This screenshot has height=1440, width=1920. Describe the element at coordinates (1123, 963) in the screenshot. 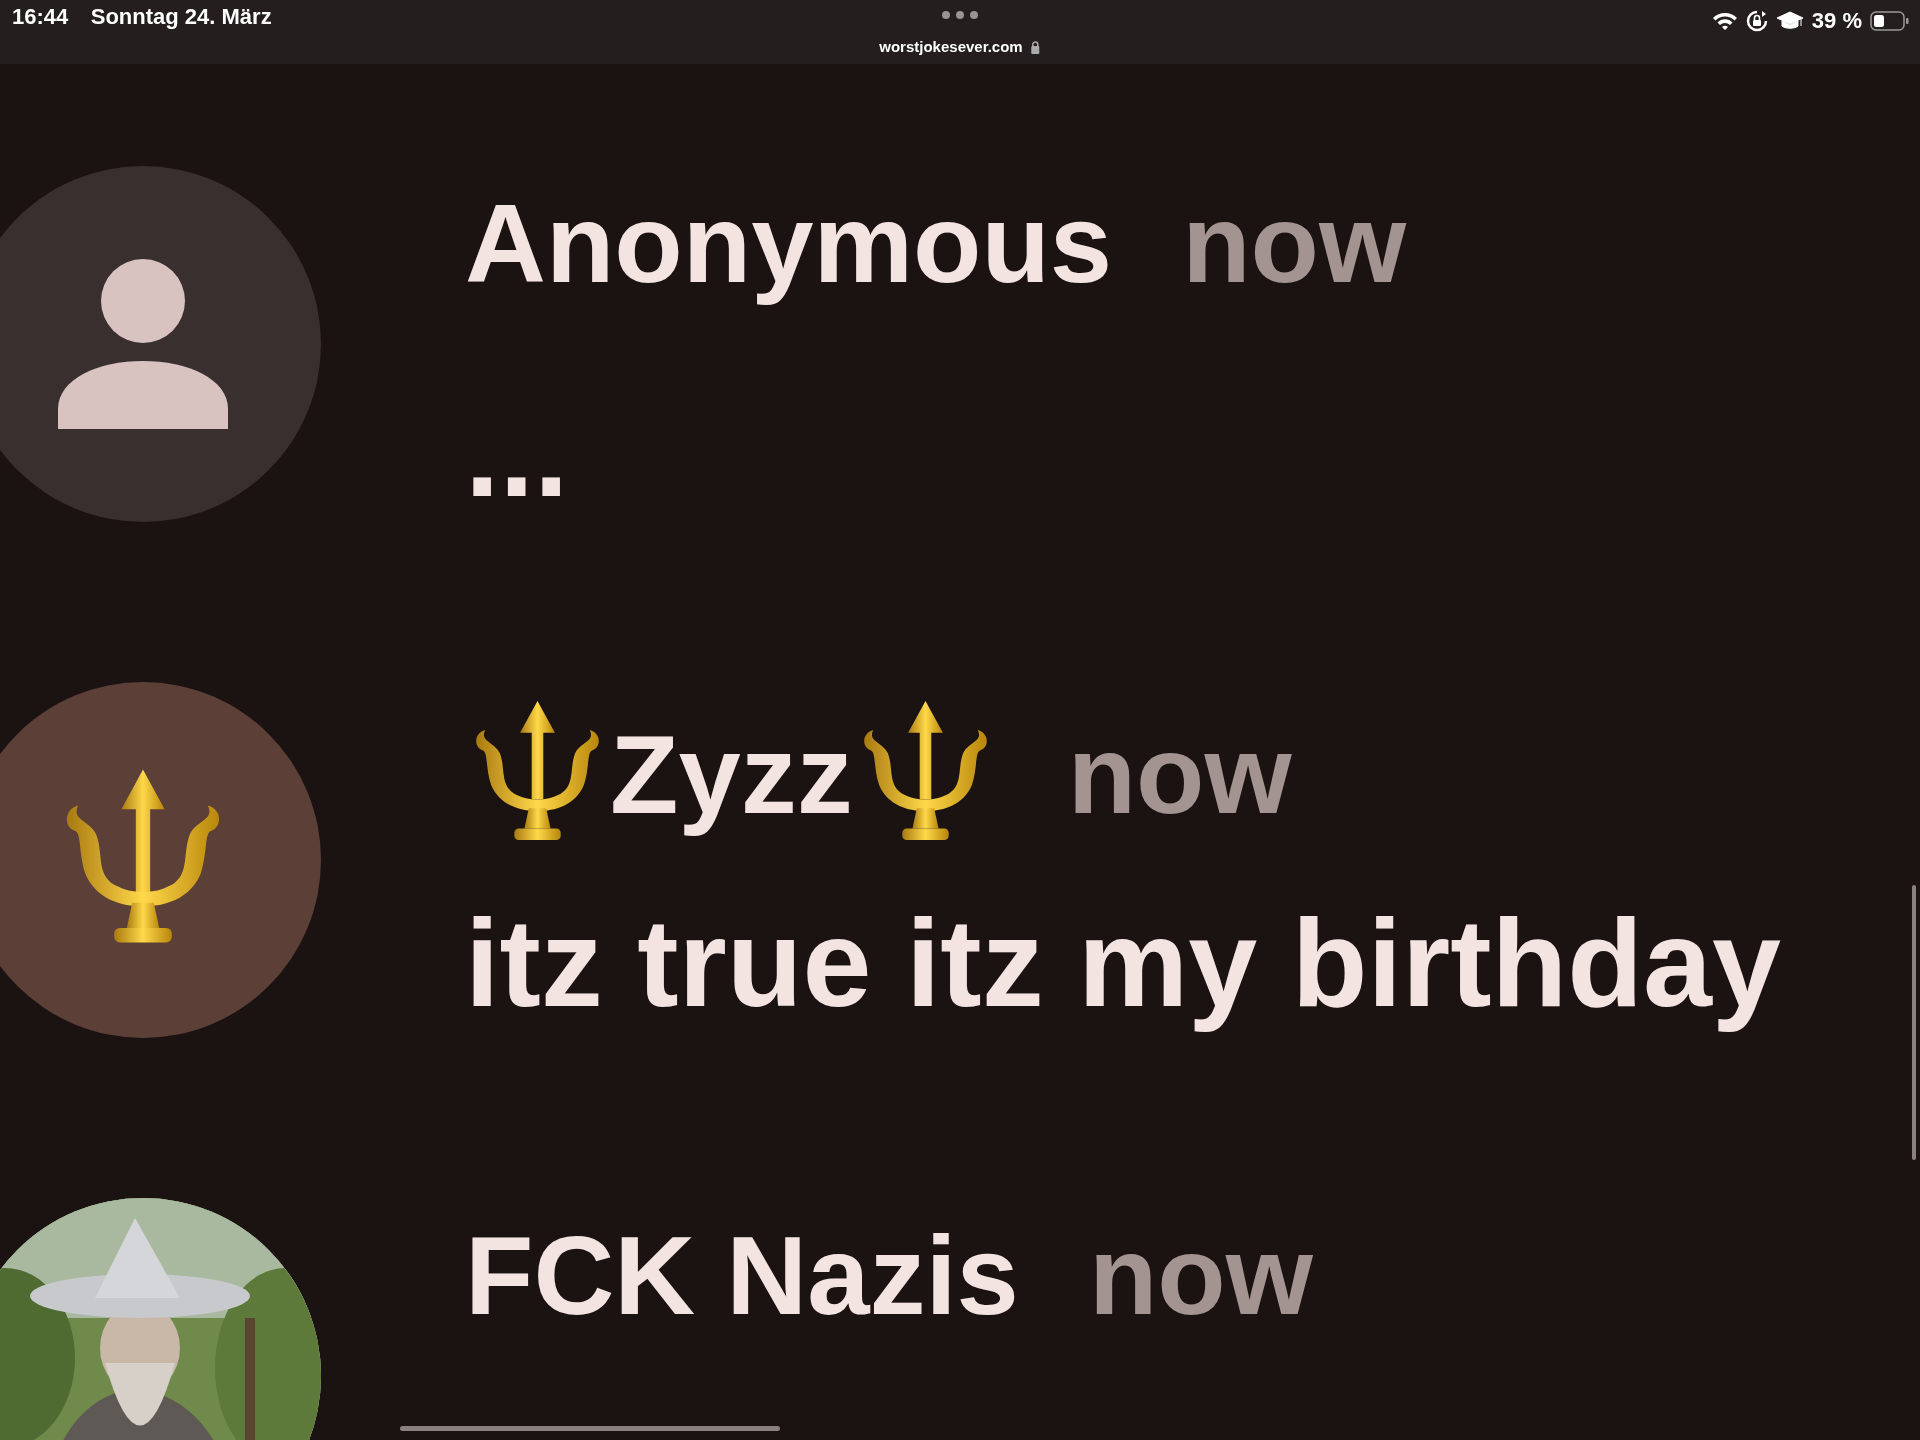

I see `message-text: itz true itz my birthday` at that location.